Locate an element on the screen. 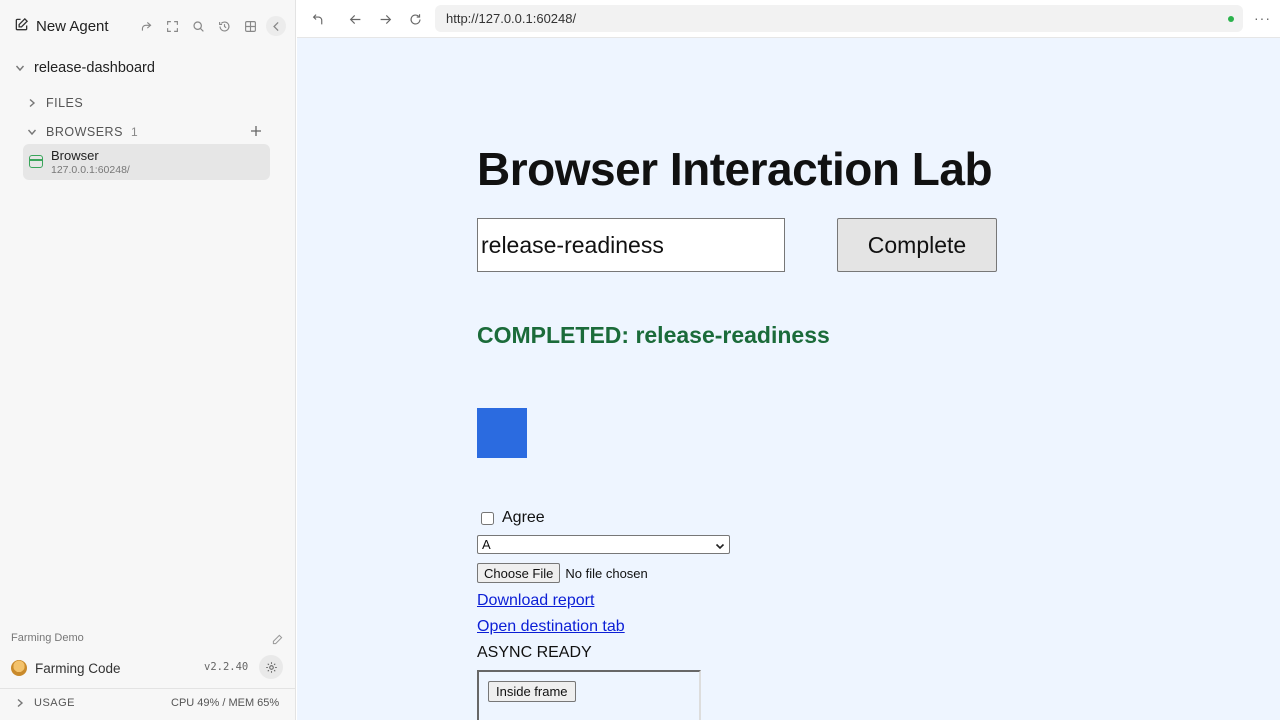 This screenshot has width=1280, height=720. sidebar-item-browser: Browser 127.0.0.1:60248/ is located at coordinates (146, 162).